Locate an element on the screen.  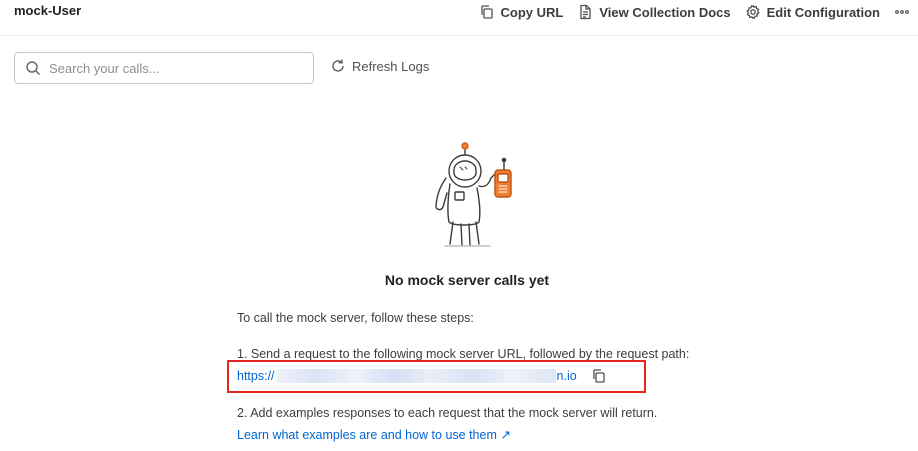
refresh-logs-button: Refresh Logs is located at coordinates (379, 66).